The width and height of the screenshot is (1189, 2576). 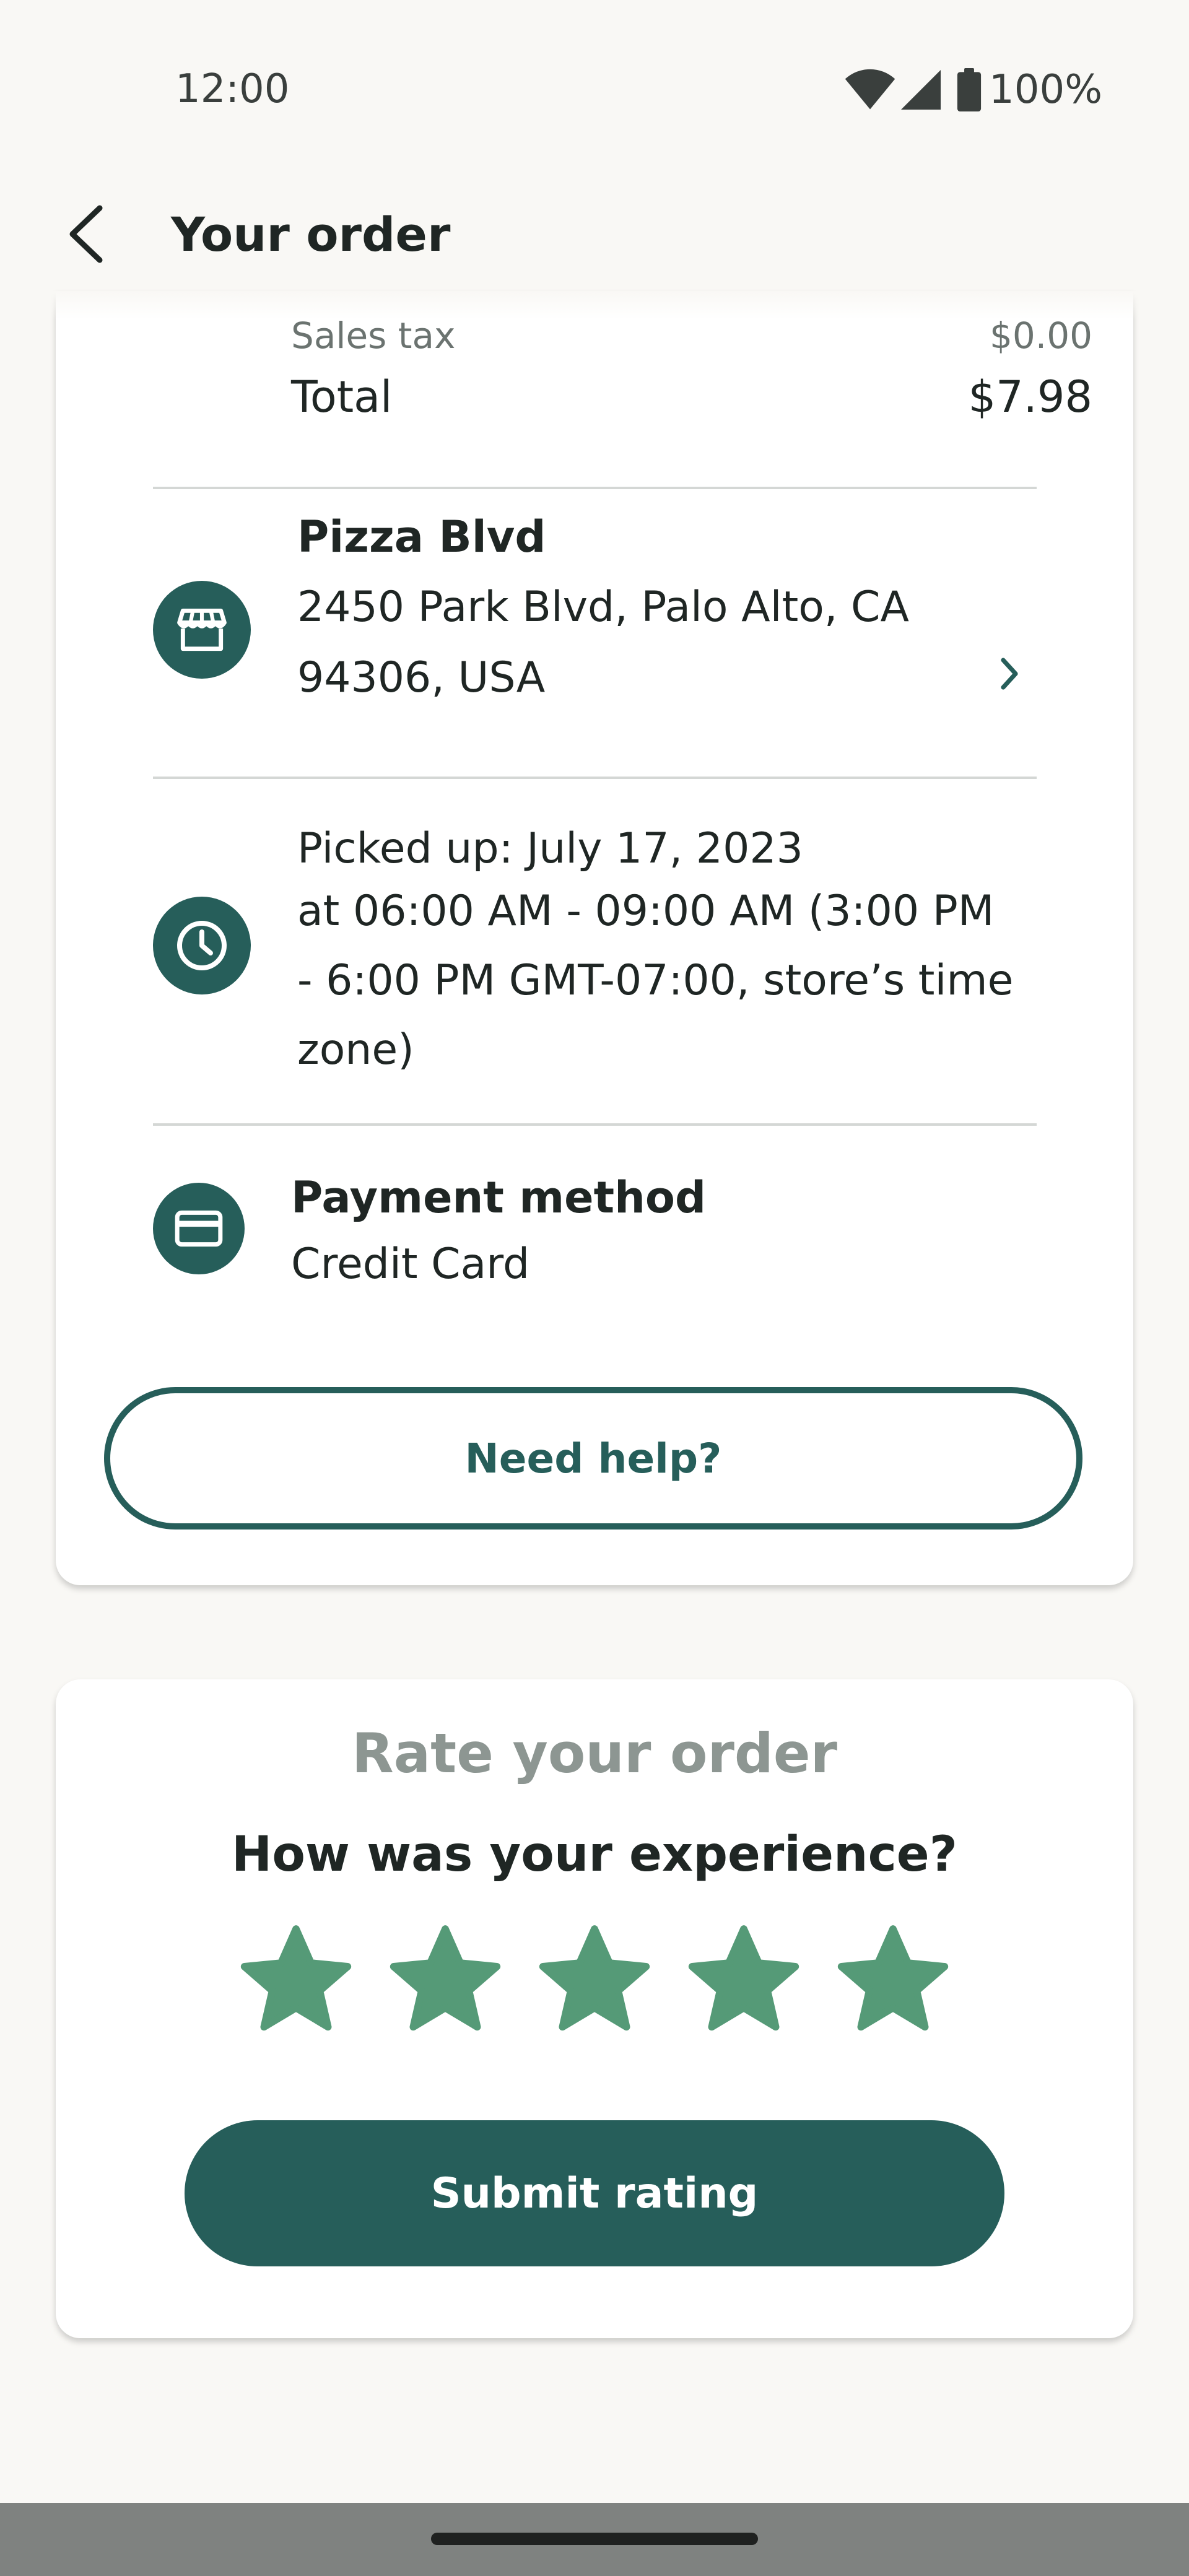 What do you see at coordinates (498, 1231) in the screenshot?
I see `payment-info: Payment method Credit Card` at bounding box center [498, 1231].